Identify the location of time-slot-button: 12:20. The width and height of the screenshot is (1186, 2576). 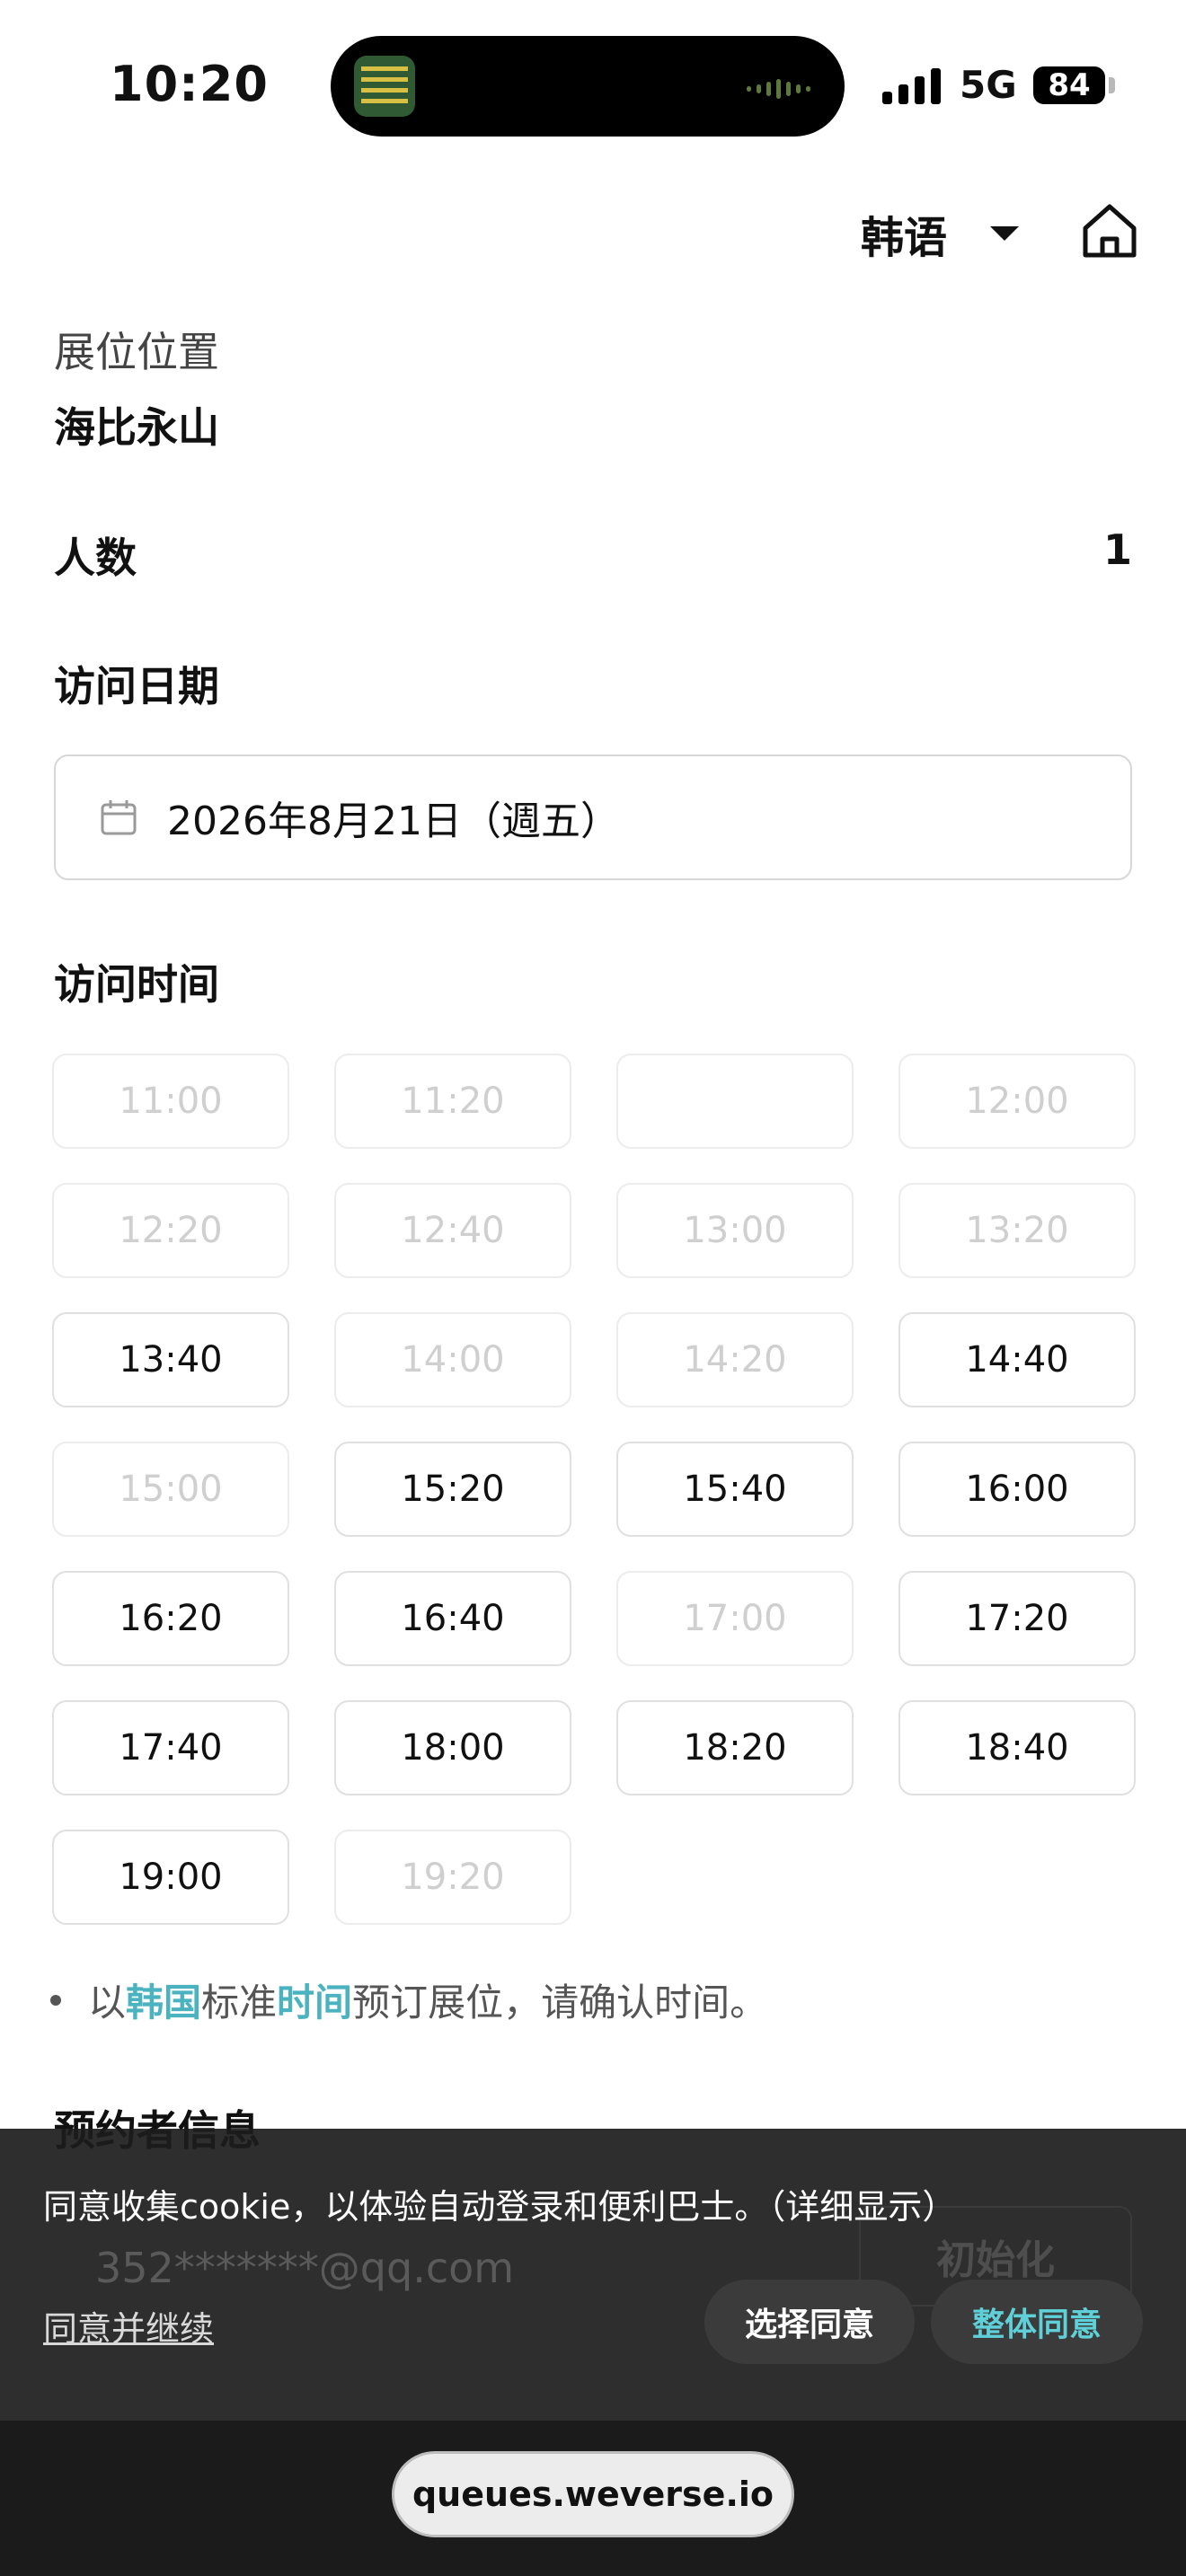
(170, 1230).